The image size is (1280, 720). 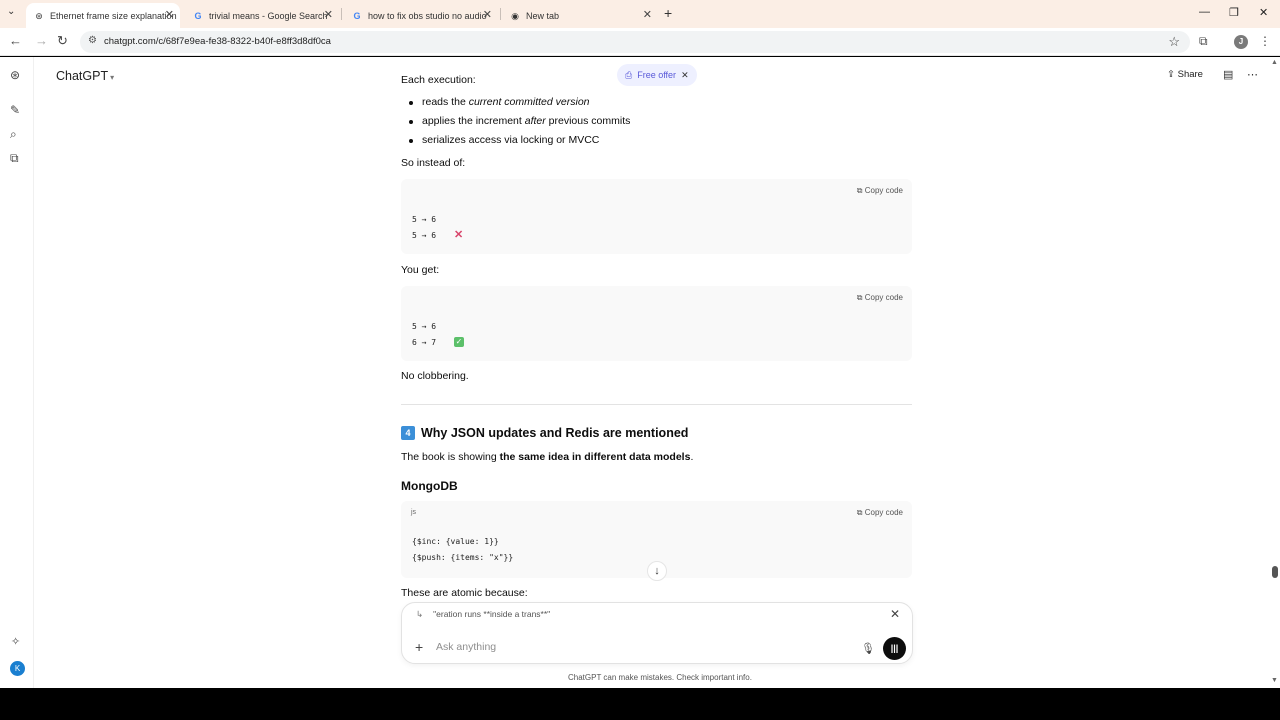 I want to click on list-item: serializes access via locking or MVCC, so click(x=504, y=140).